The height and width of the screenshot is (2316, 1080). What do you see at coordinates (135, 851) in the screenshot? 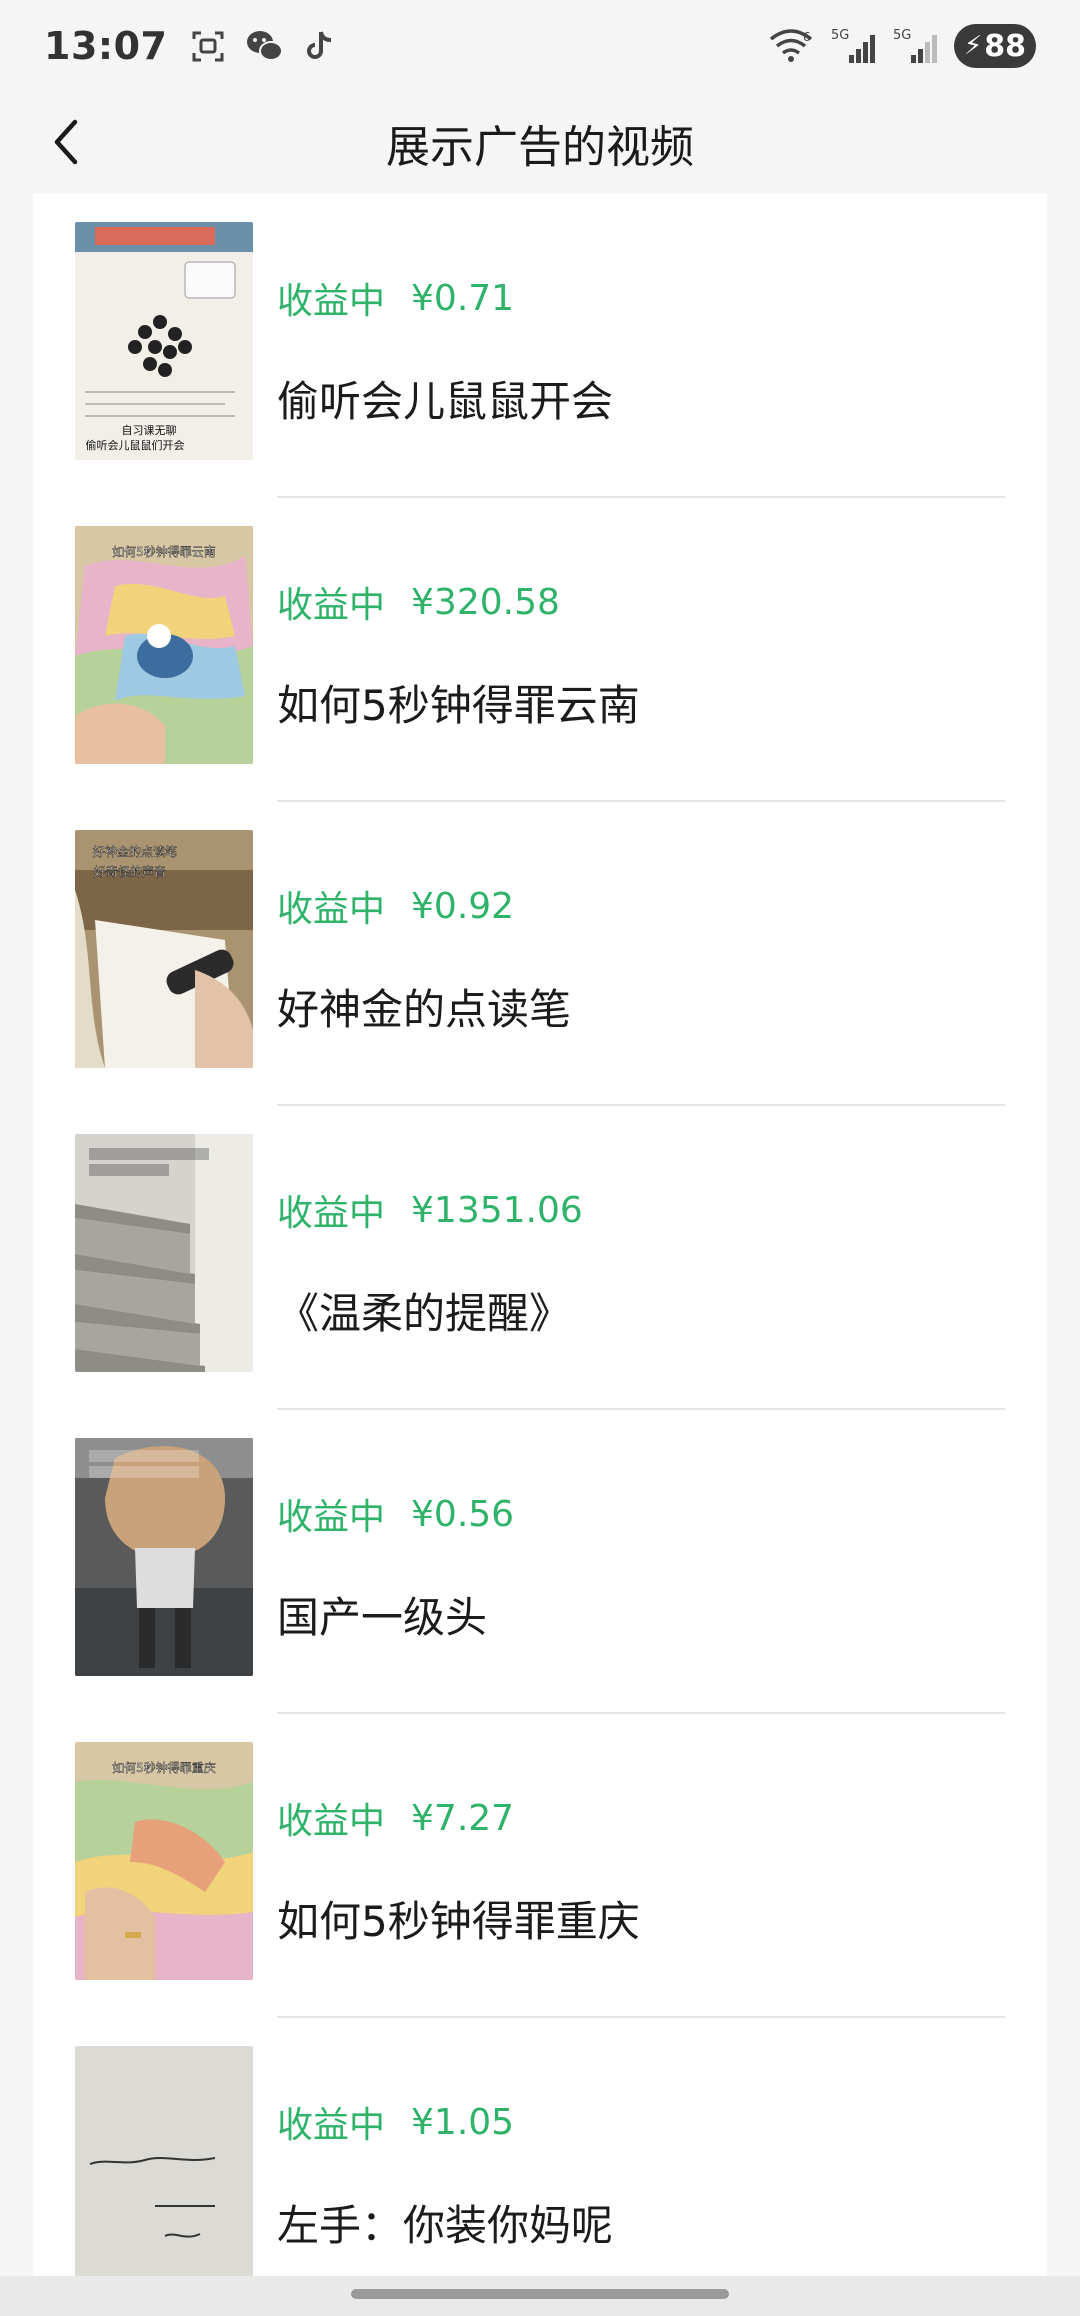
I see `svg-text: 好神金的点读笔` at bounding box center [135, 851].